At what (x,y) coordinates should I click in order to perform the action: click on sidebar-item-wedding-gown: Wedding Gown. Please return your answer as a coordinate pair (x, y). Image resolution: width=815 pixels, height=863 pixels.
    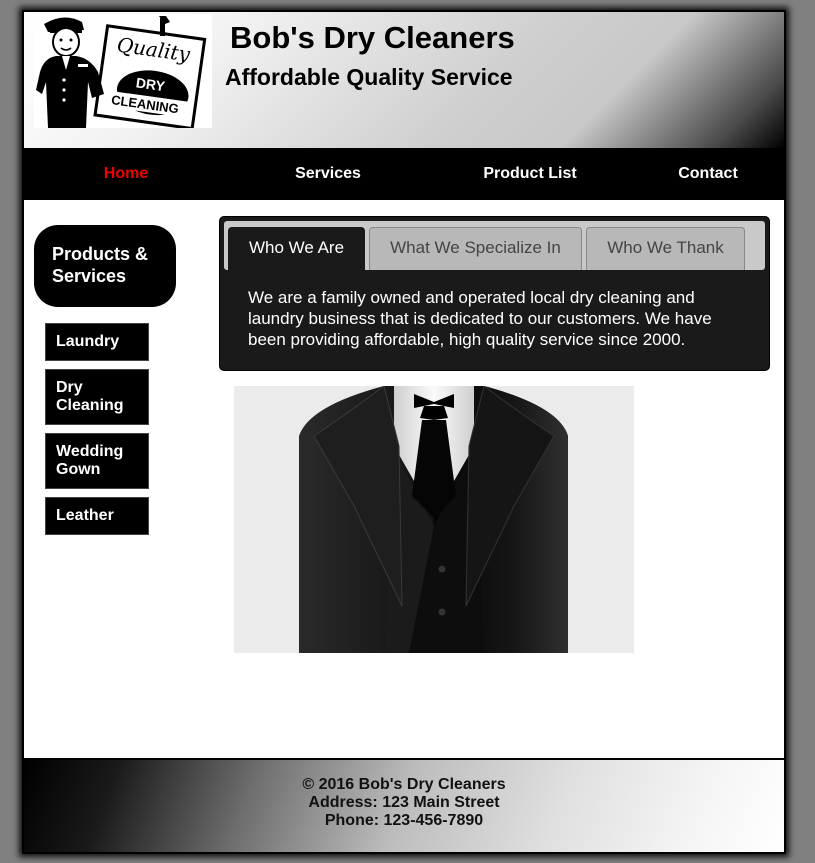
    Looking at the image, I should click on (97, 461).